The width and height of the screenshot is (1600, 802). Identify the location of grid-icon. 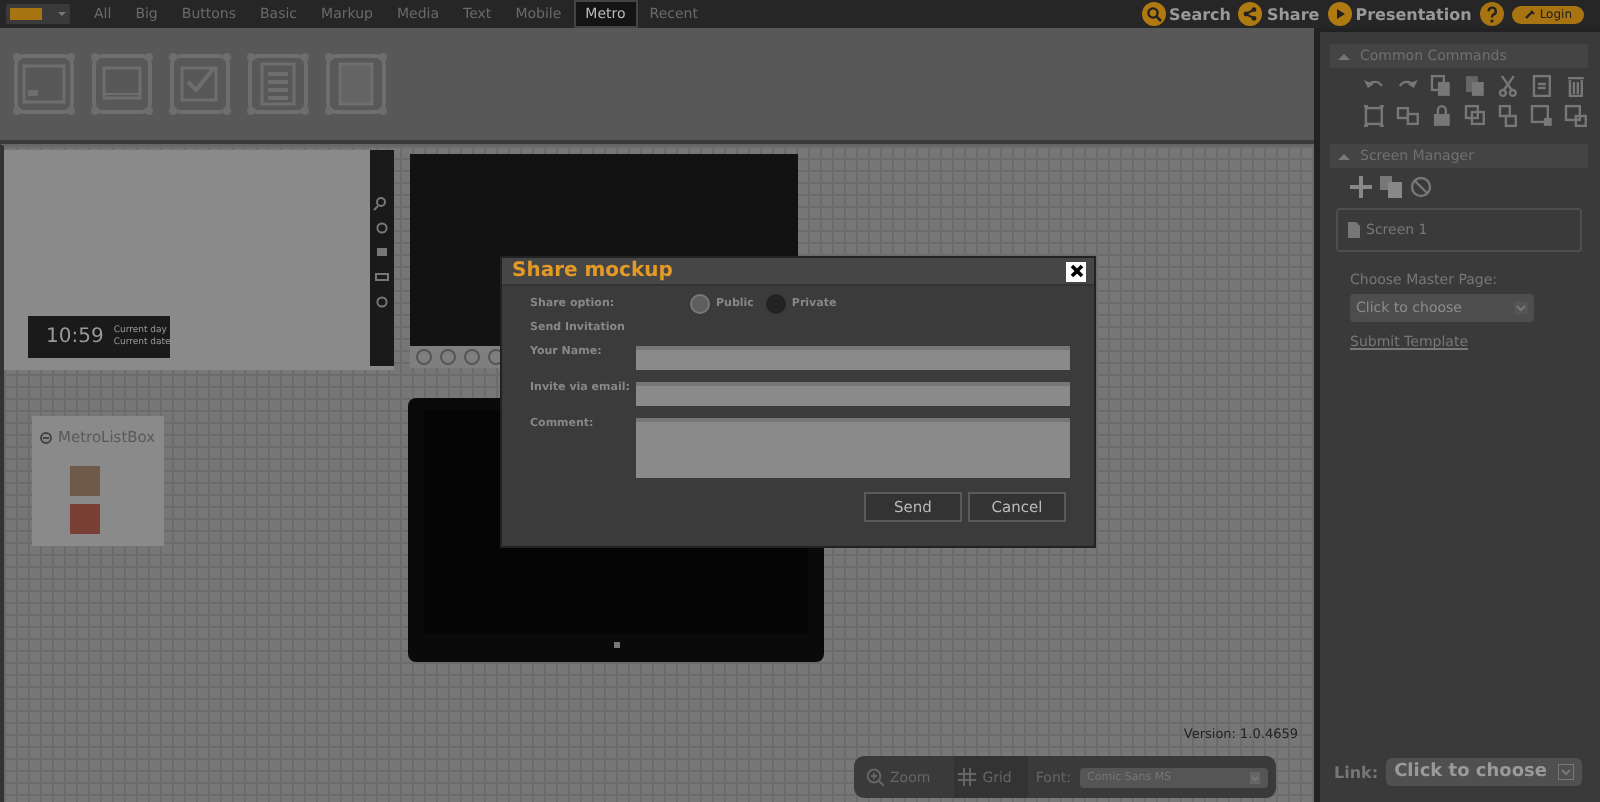
(967, 777).